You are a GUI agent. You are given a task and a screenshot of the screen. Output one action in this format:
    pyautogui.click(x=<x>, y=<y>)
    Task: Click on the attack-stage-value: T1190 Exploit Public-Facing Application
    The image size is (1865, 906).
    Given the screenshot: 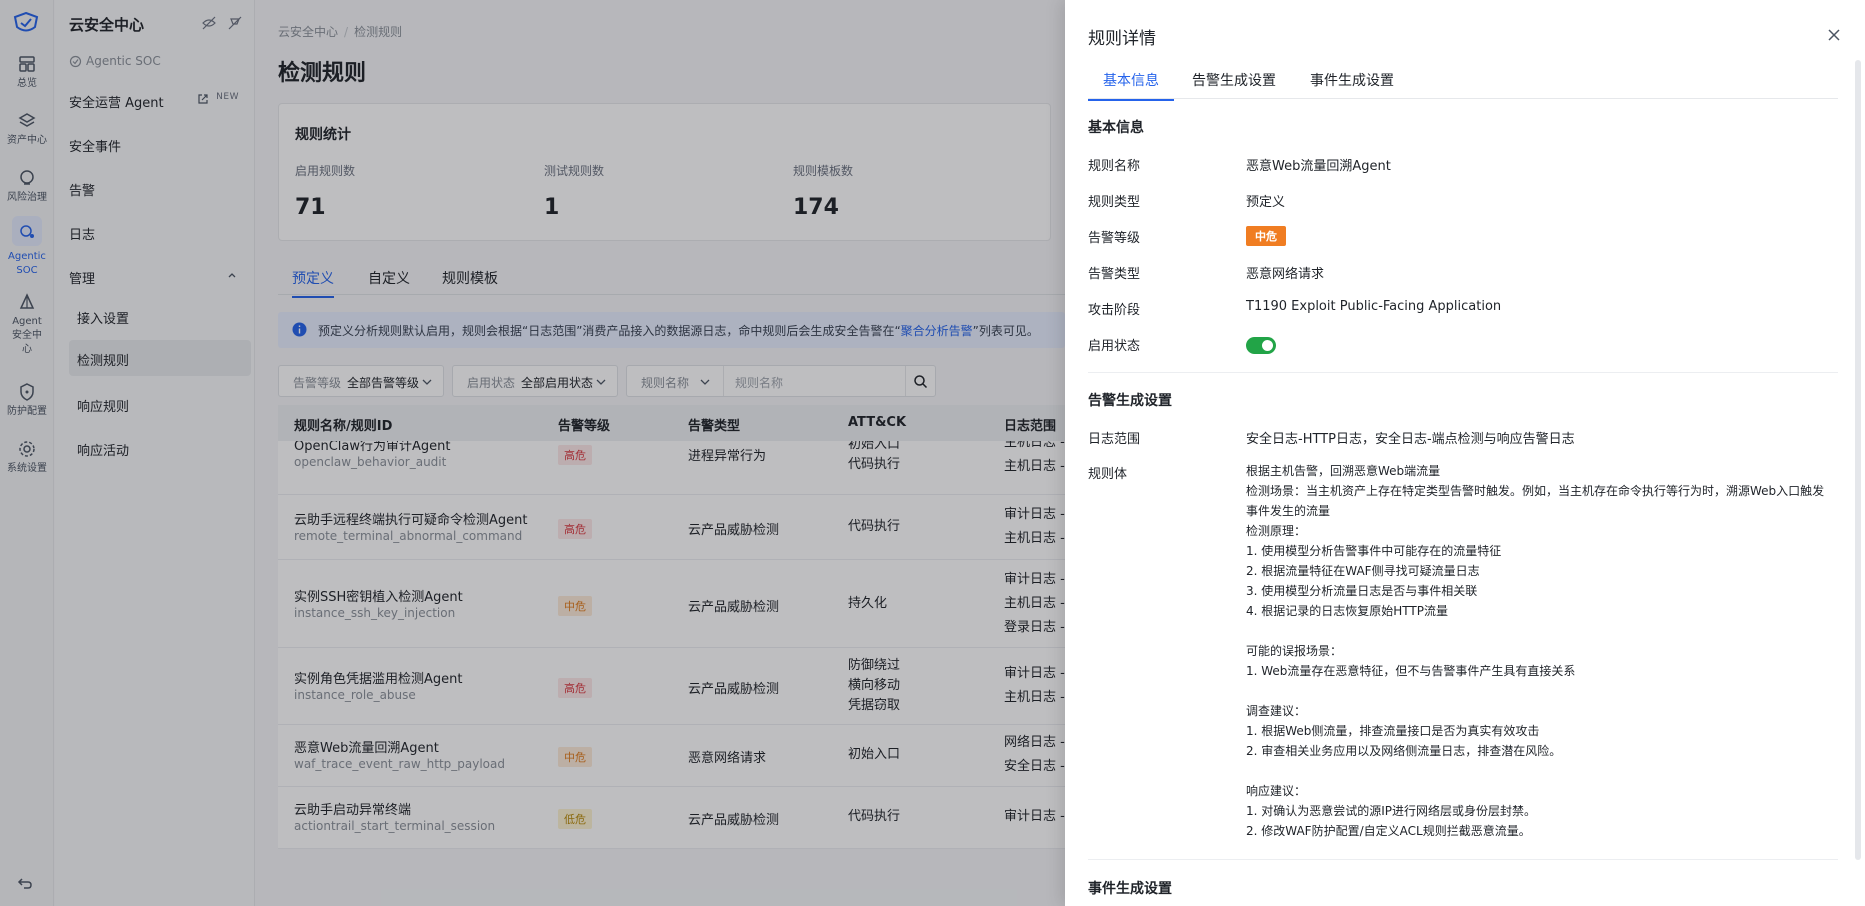 What is the action you would take?
    pyautogui.click(x=1374, y=306)
    